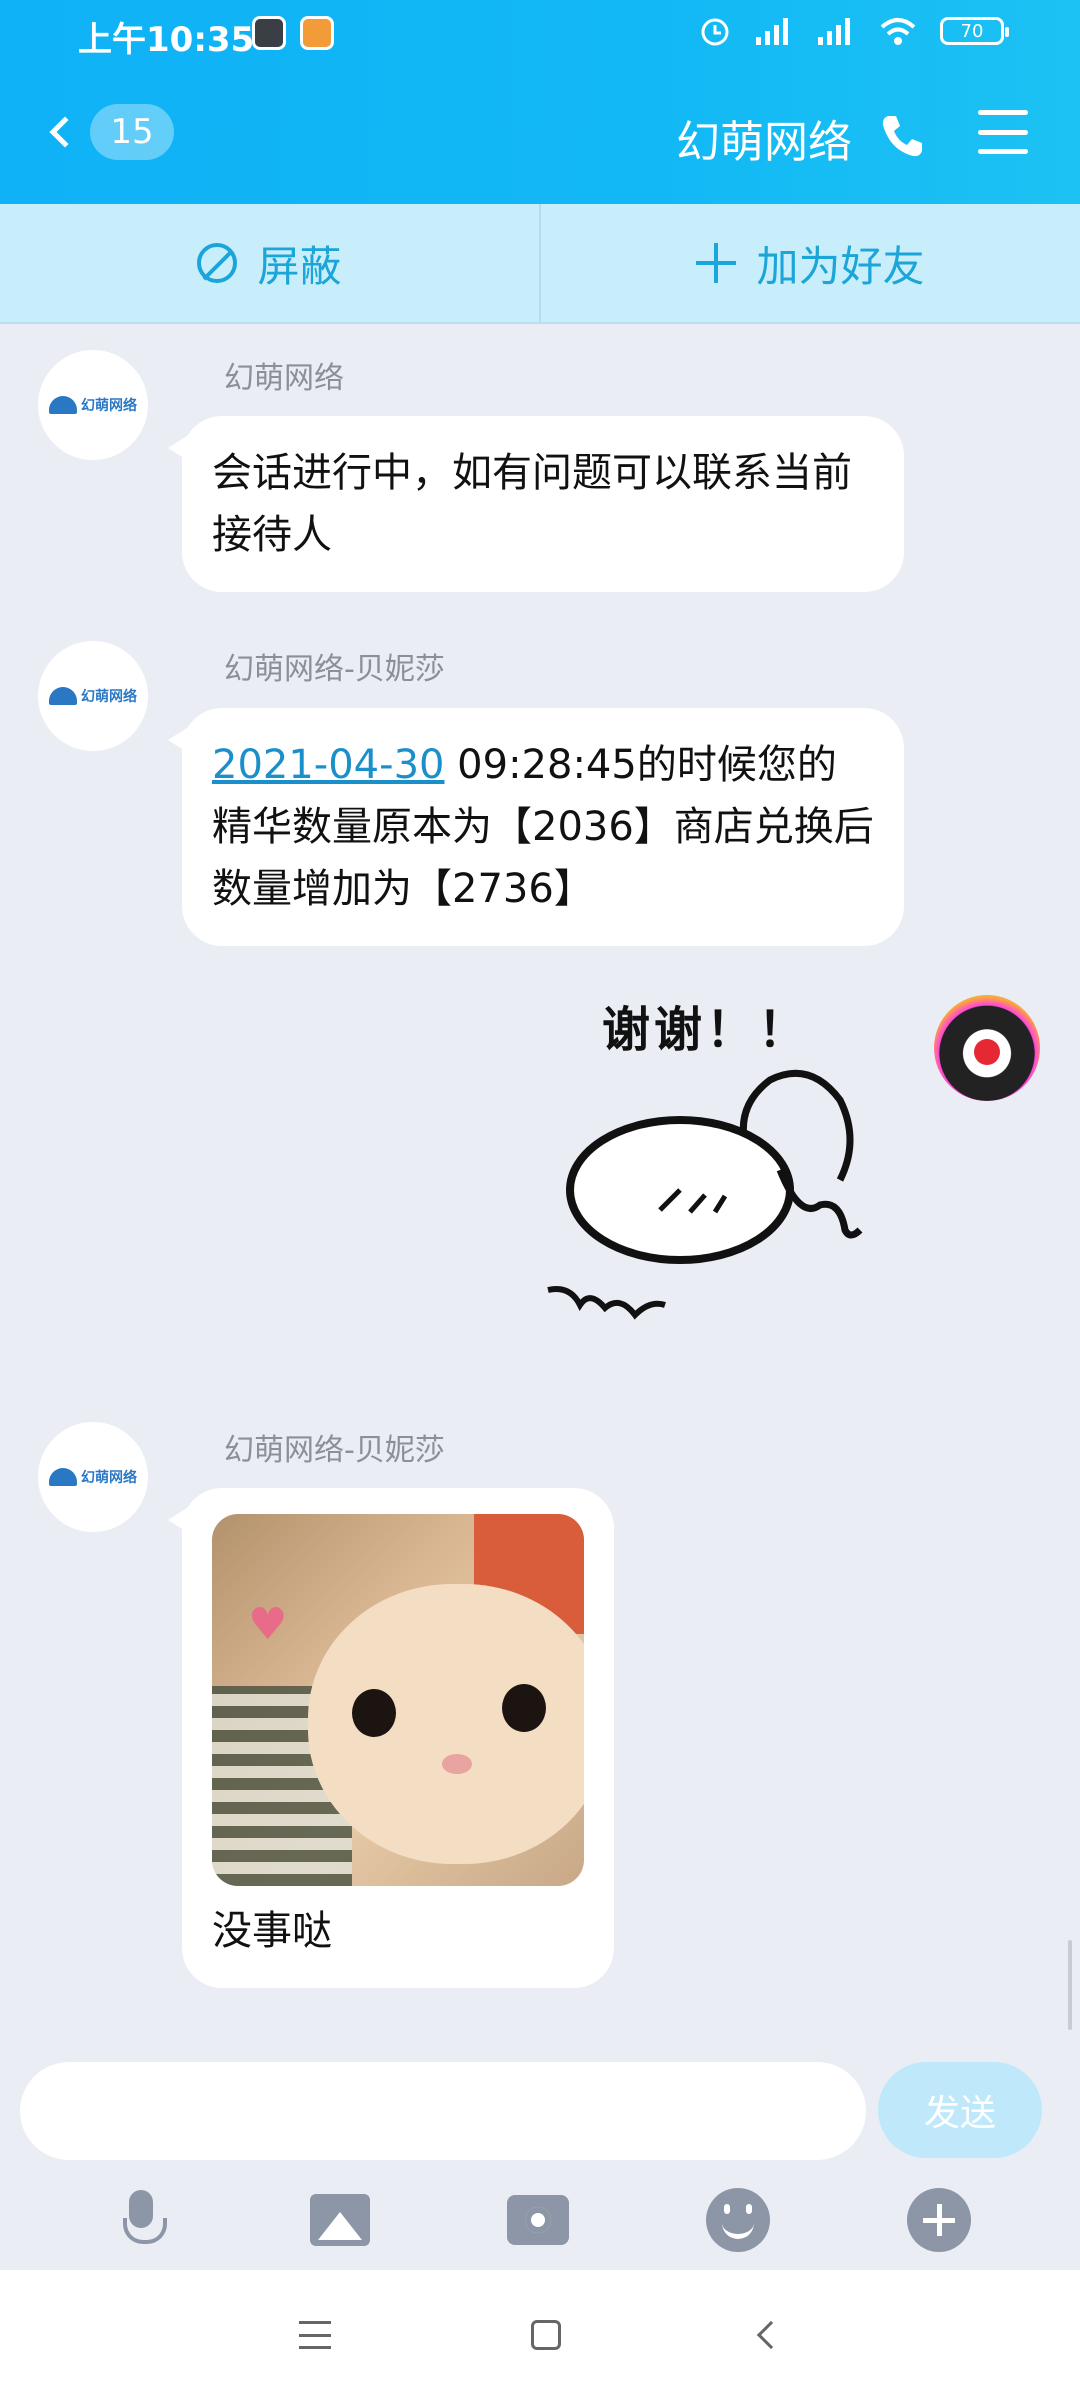  What do you see at coordinates (532, 504) in the screenshot?
I see `message-text: 会话进行中，如有问题可以联系当前接待人` at bounding box center [532, 504].